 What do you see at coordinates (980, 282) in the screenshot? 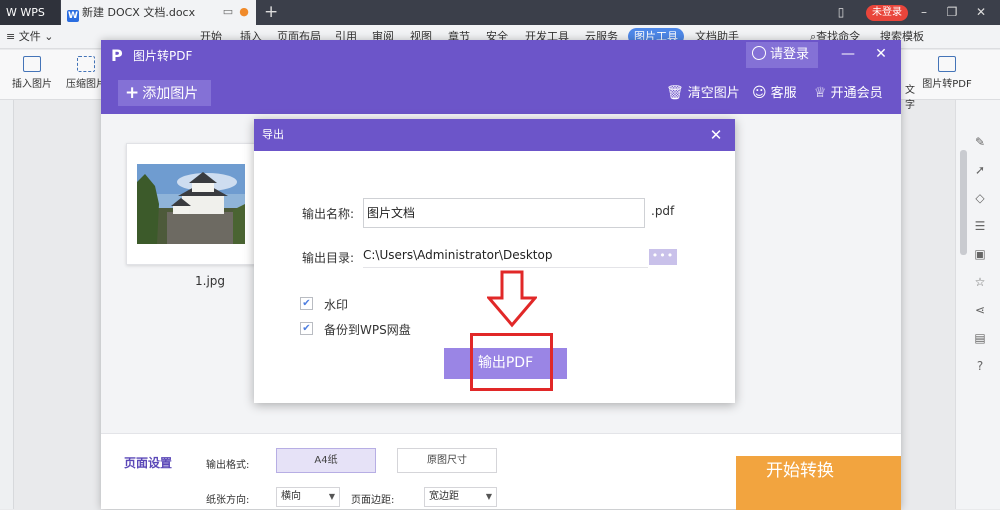
I see `star-icon: ☆` at bounding box center [980, 282].